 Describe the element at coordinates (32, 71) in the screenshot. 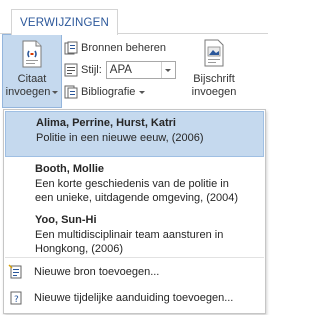

I see `insert-citation-button: Citaat invoegen` at that location.